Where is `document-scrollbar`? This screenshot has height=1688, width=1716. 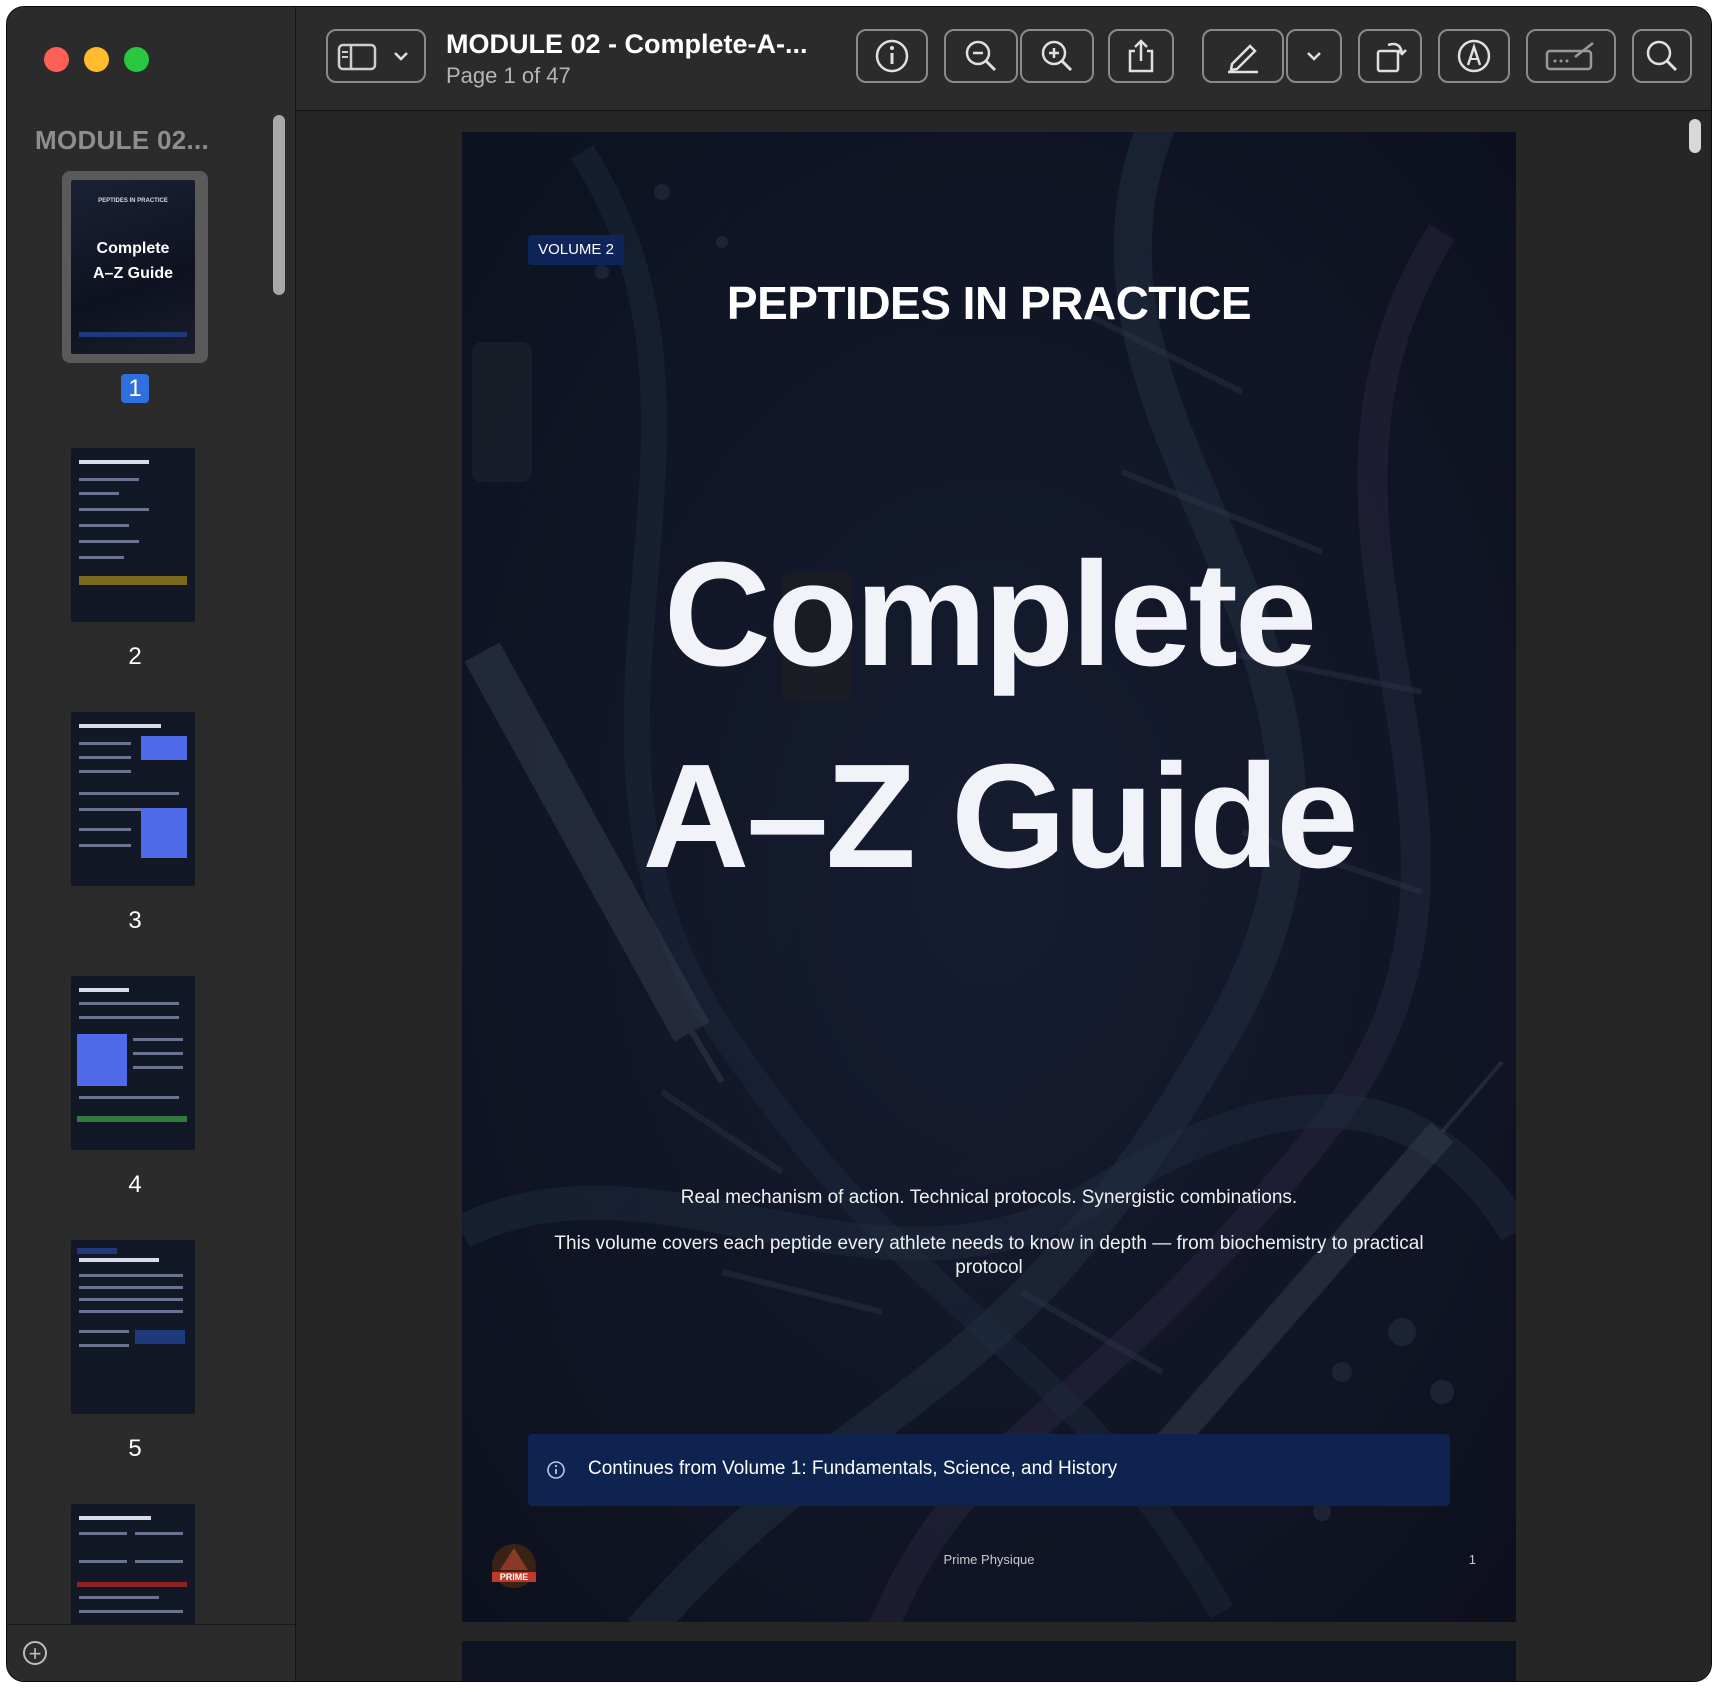
document-scrollbar is located at coordinates (1695, 136).